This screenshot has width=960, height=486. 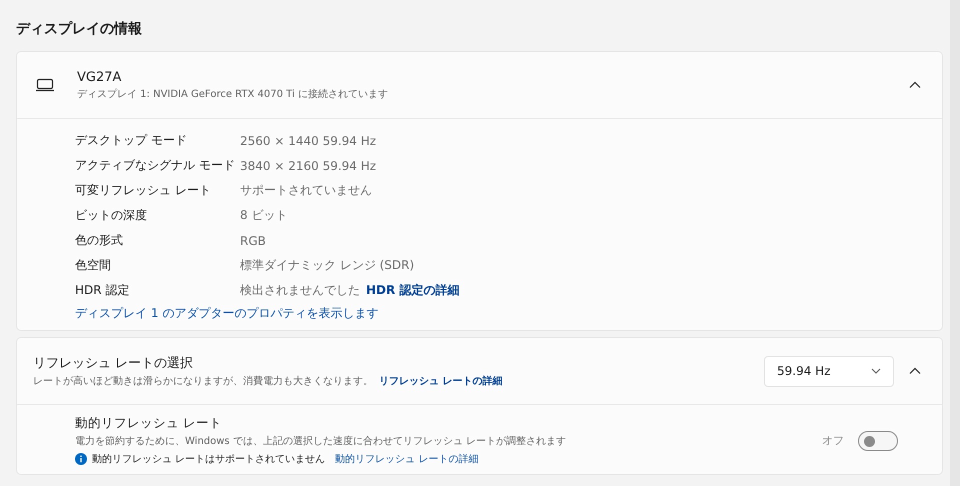 What do you see at coordinates (829, 371) in the screenshot?
I see `refresh-rate-dropdown: 59.94 Hz` at bounding box center [829, 371].